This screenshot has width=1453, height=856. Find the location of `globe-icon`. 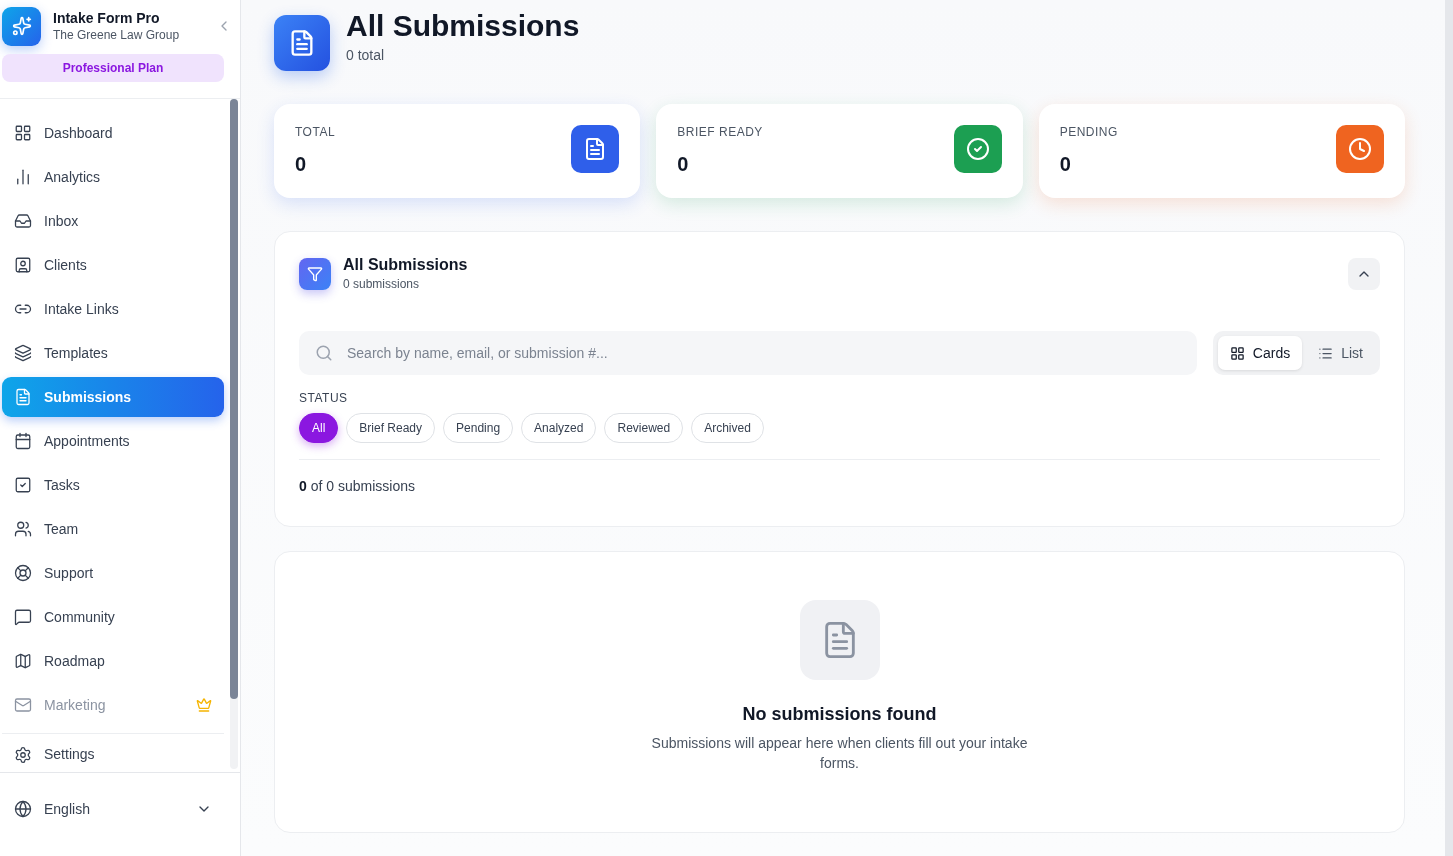

globe-icon is located at coordinates (23, 809).